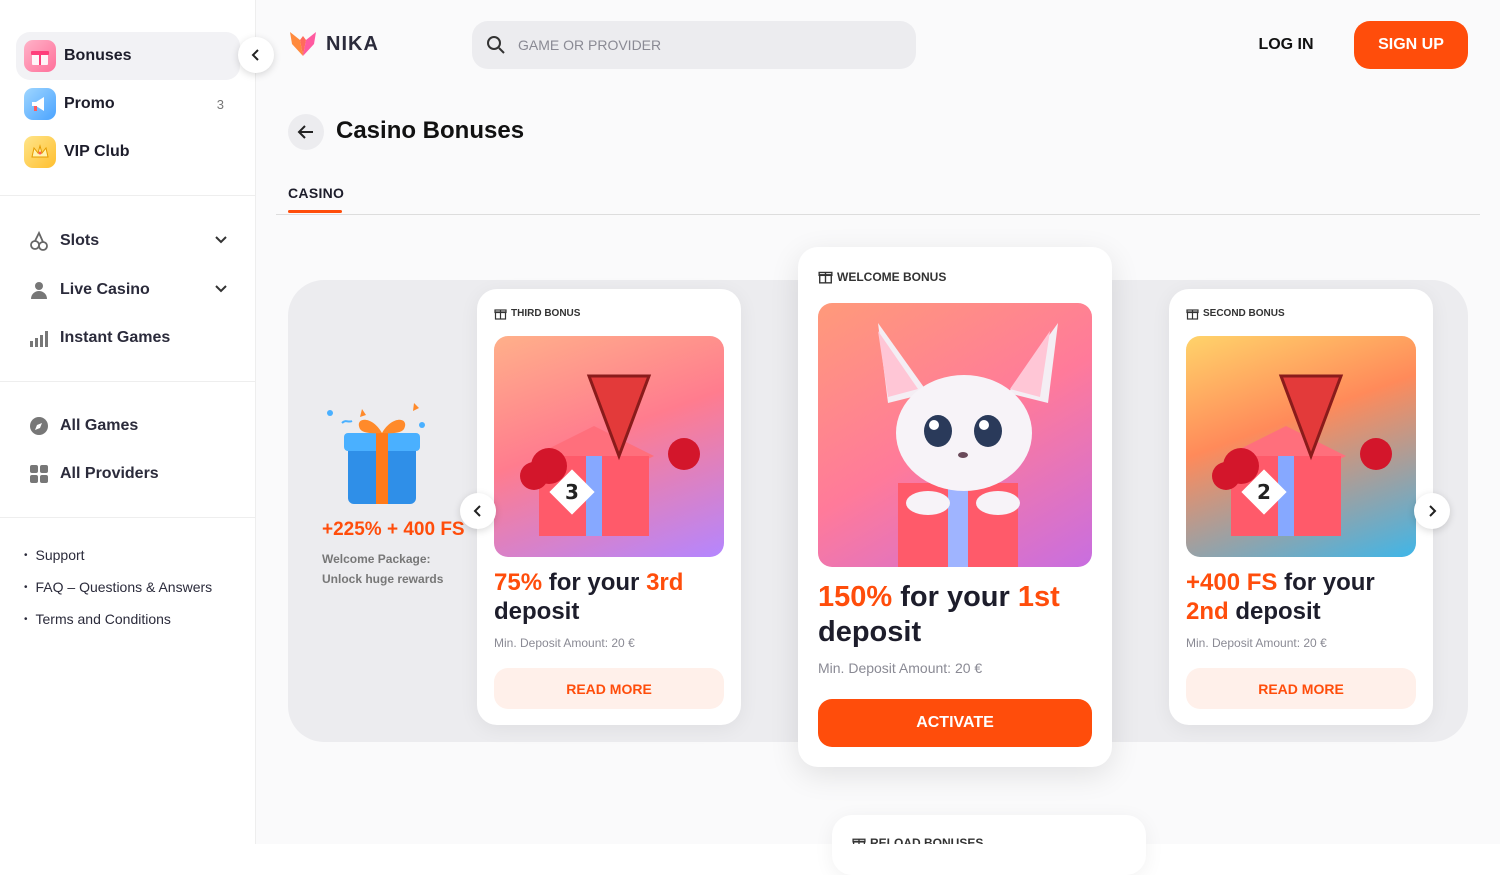  I want to click on sidebar-item-label: All Games, so click(99, 425).